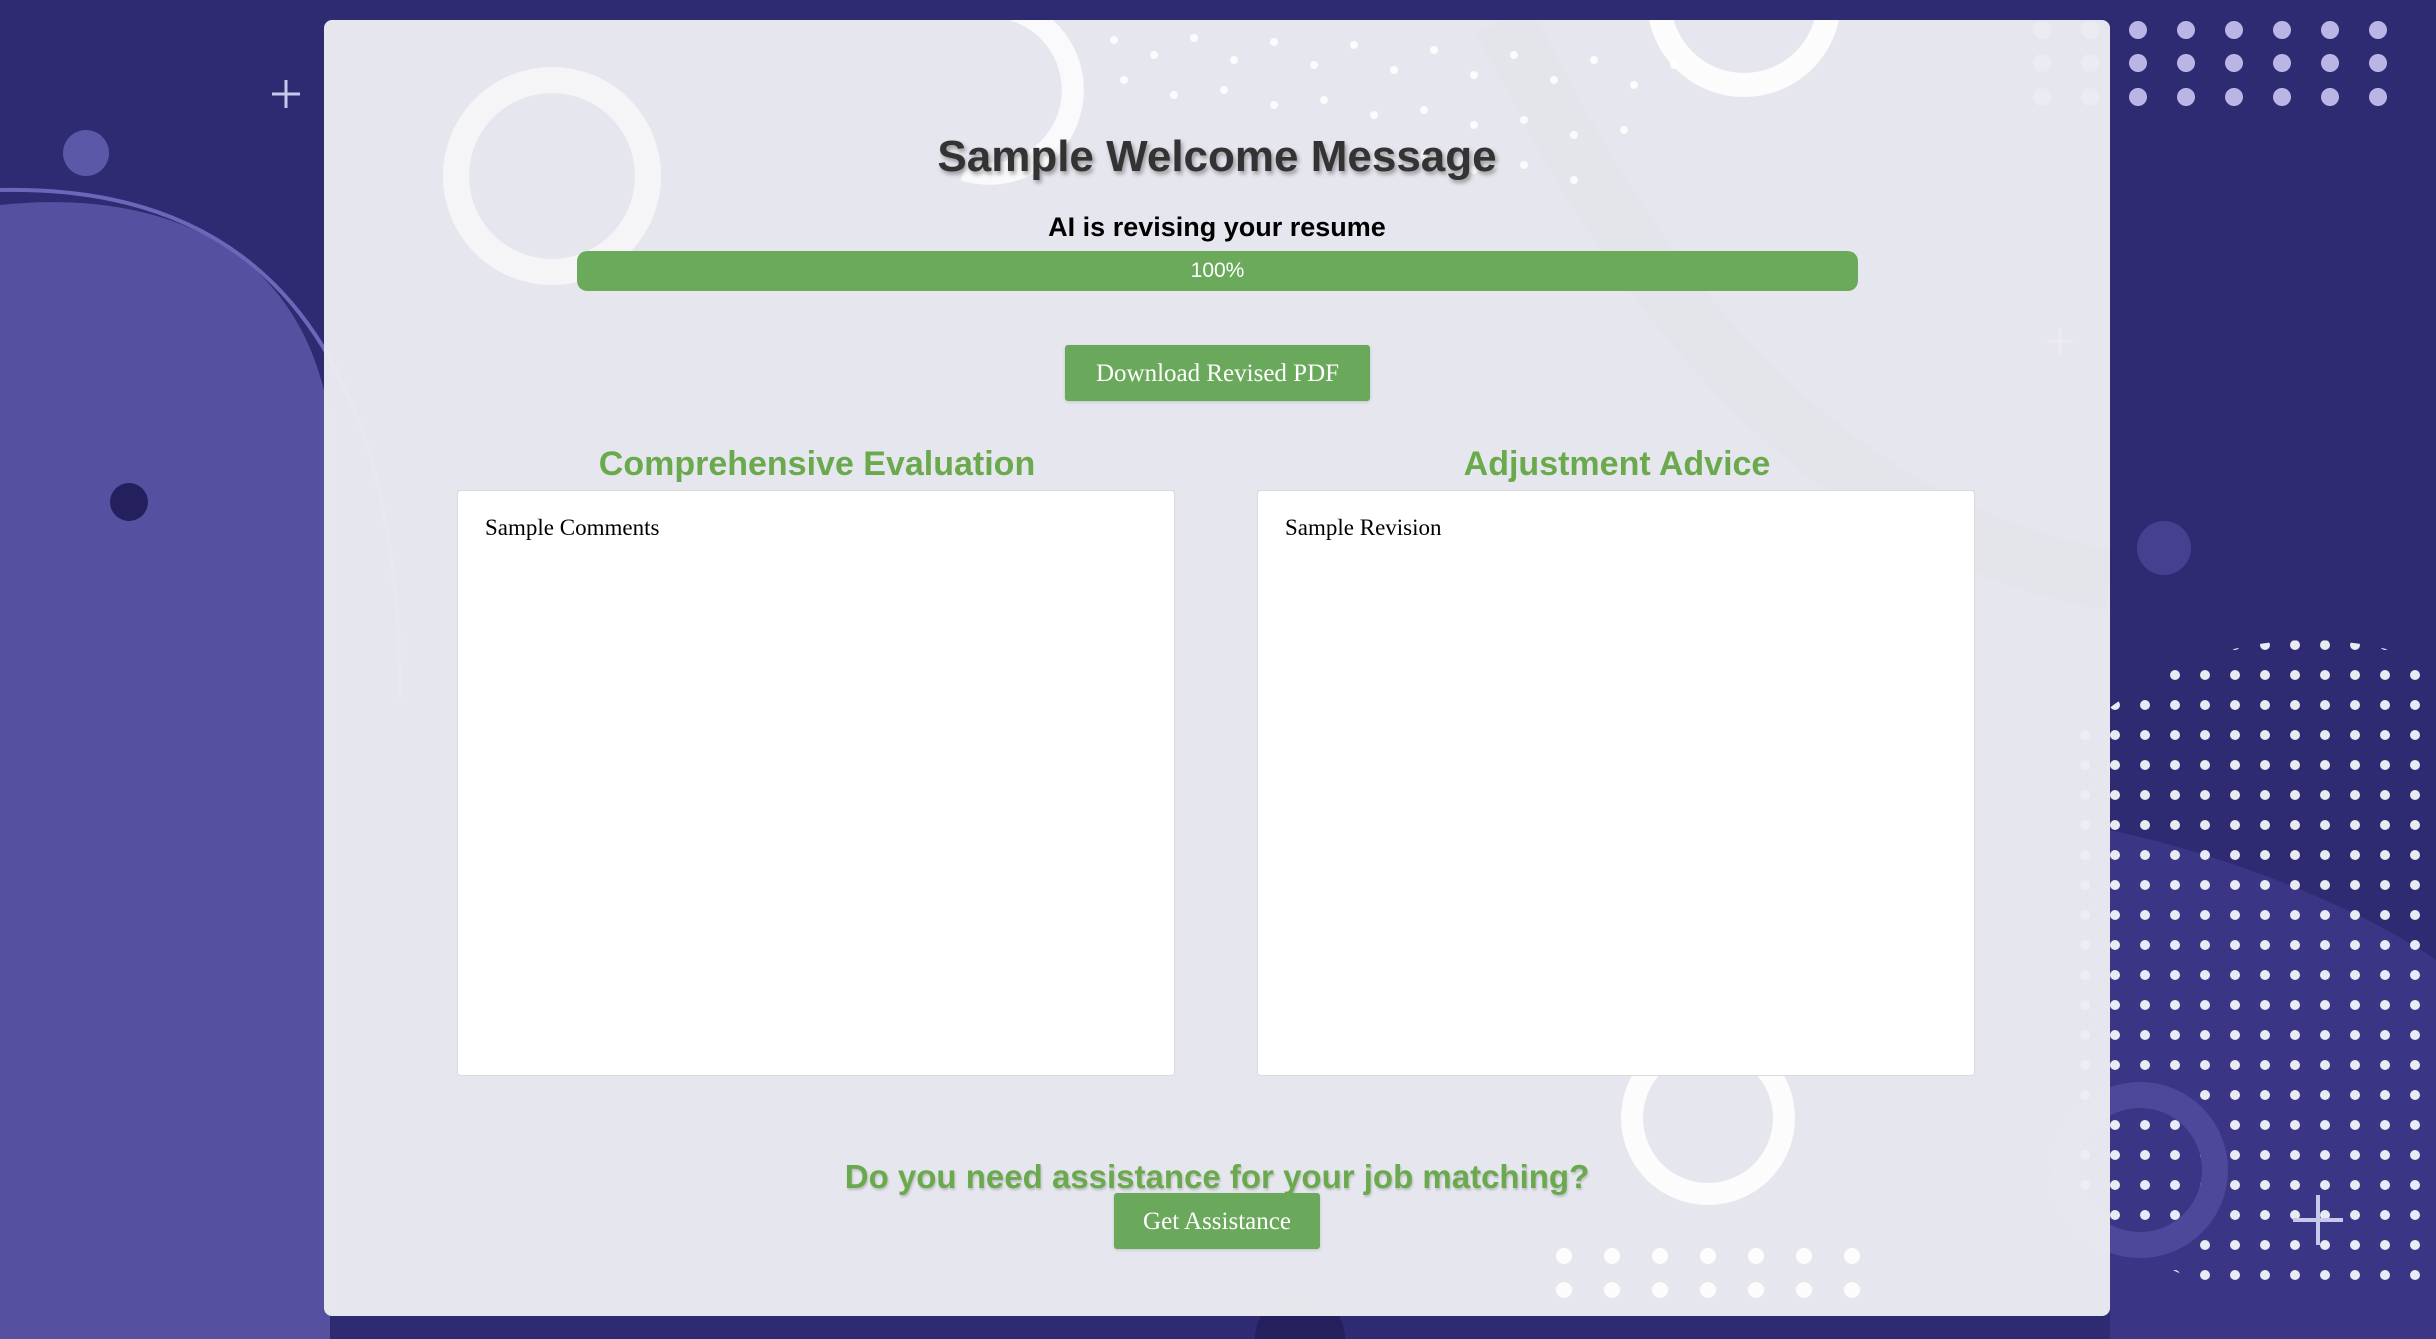 This screenshot has width=2436, height=1339. Describe the element at coordinates (1217, 373) in the screenshot. I see `download-pdf-button: Download Revised PDF` at that location.